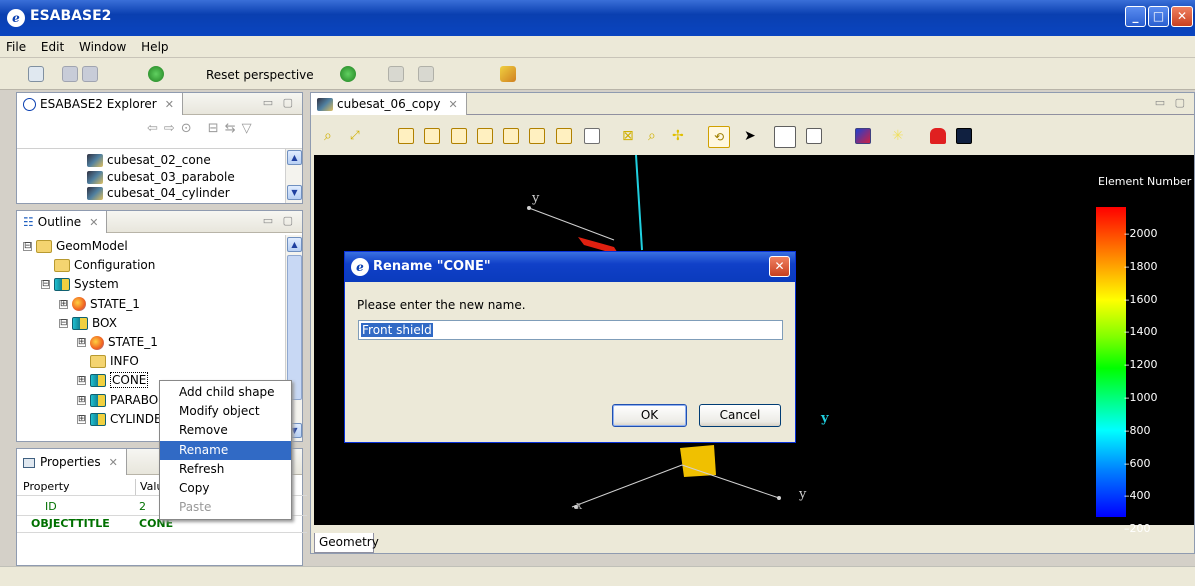 Image resolution: width=1195 pixels, height=586 pixels. Describe the element at coordinates (294, 327) in the screenshot. I see `scroll-thumb` at that location.